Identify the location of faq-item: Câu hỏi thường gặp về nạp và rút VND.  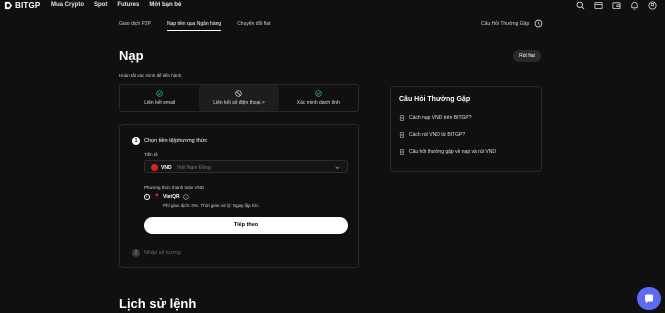
(447, 152).